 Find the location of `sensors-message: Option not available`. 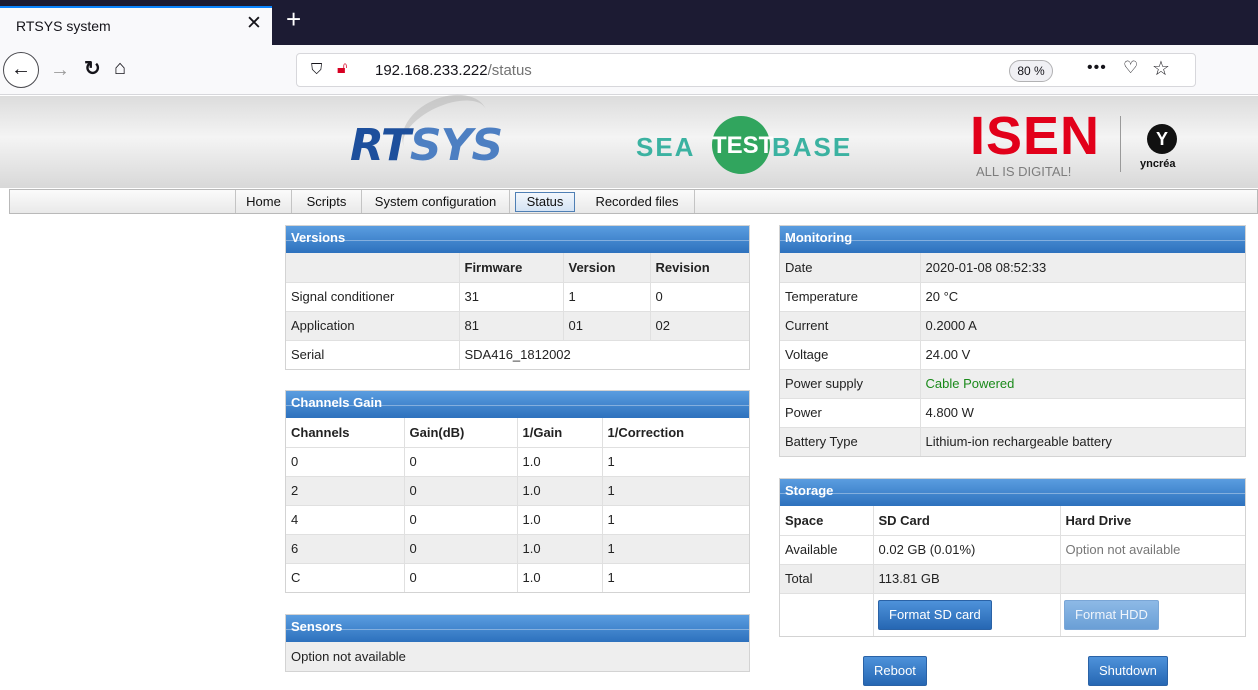

sensors-message: Option not available is located at coordinates (517, 656).